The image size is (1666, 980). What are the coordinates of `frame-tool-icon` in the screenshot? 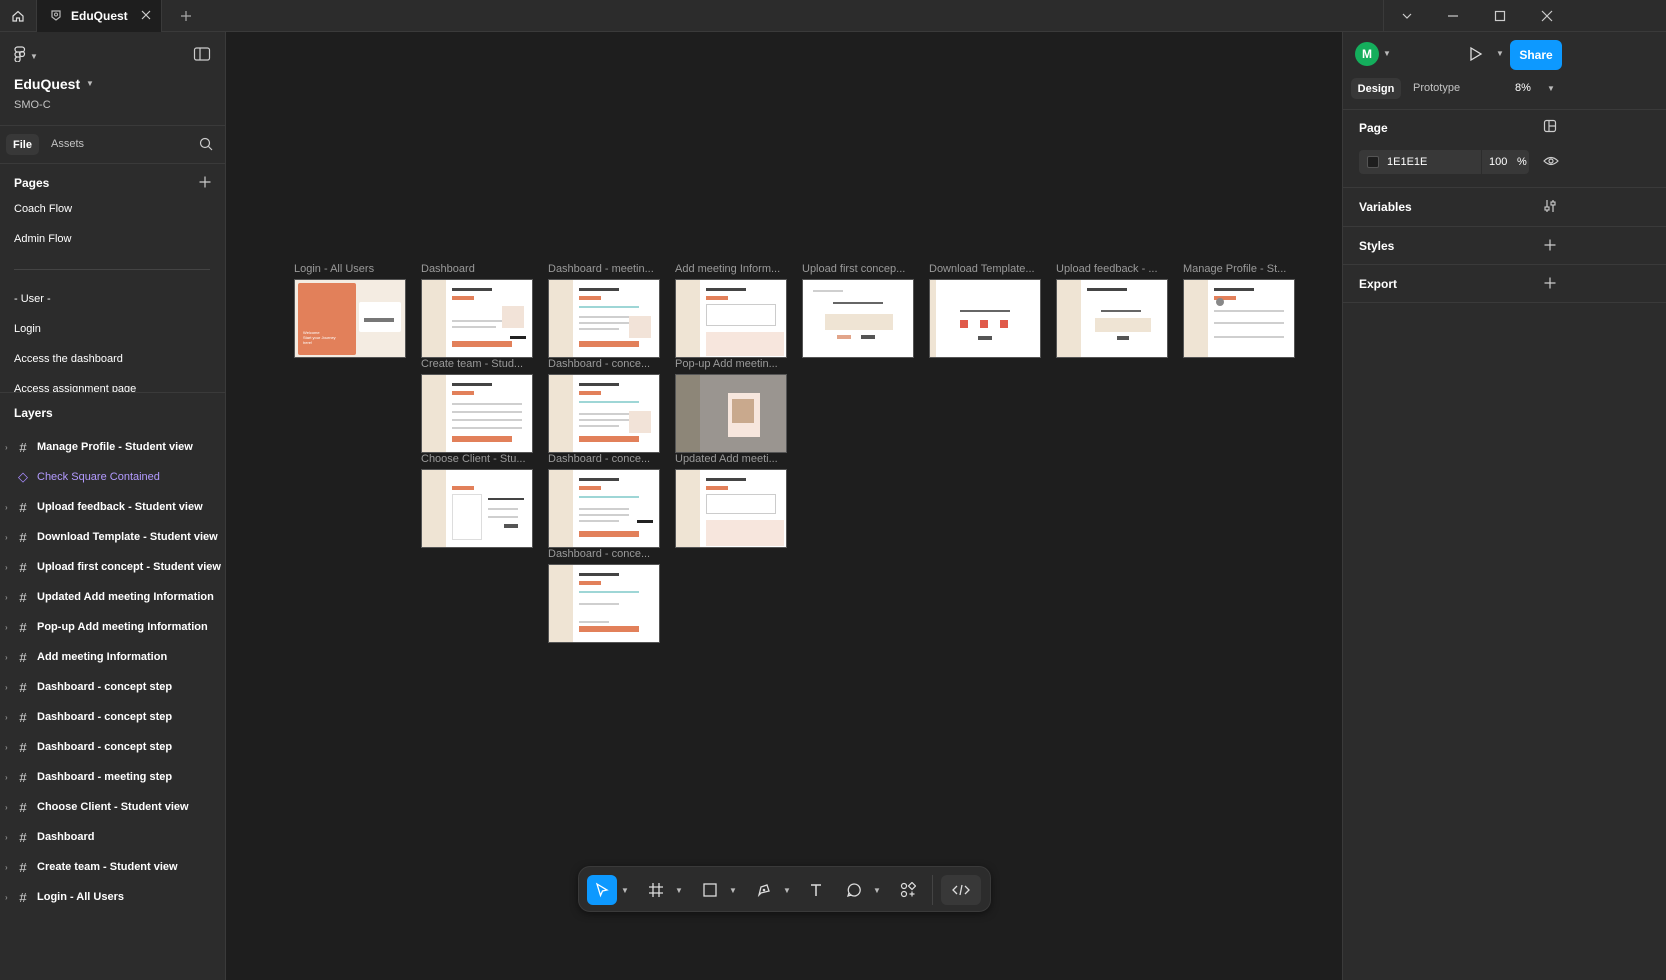 It's located at (656, 890).